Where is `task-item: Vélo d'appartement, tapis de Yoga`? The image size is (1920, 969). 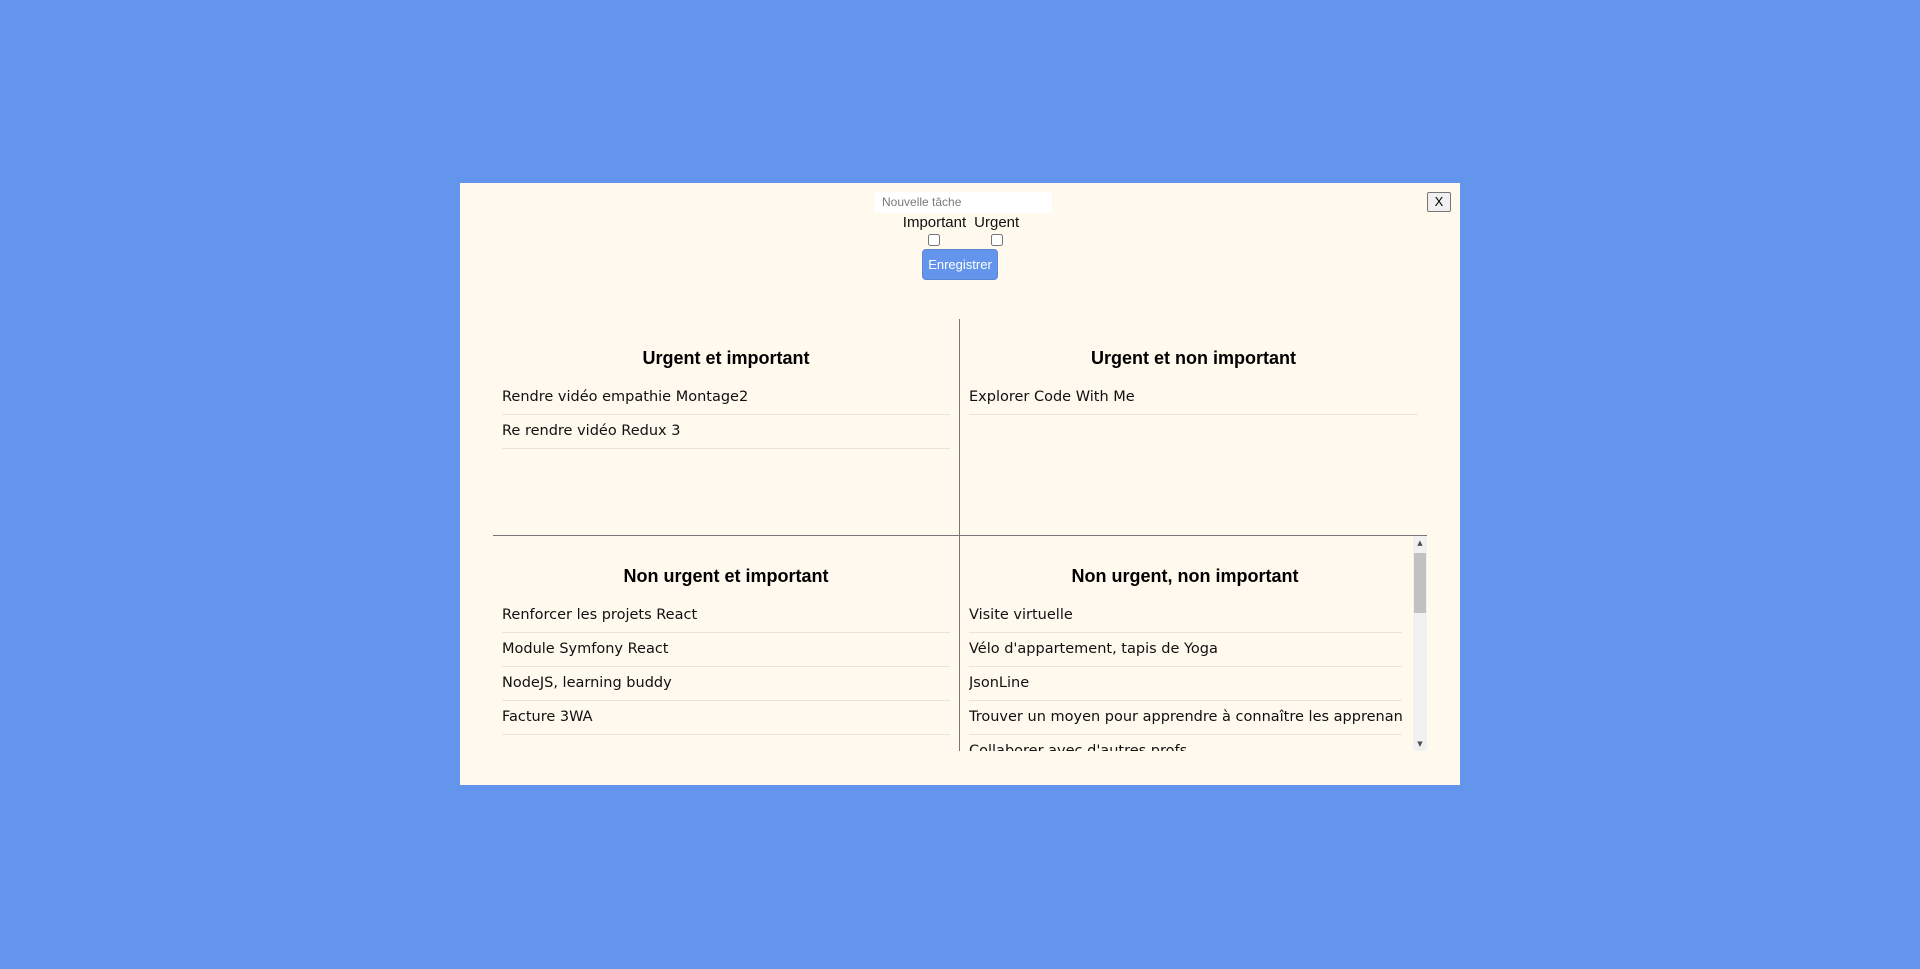
task-item: Vélo d'appartement, tapis de Yoga is located at coordinates (1185, 650).